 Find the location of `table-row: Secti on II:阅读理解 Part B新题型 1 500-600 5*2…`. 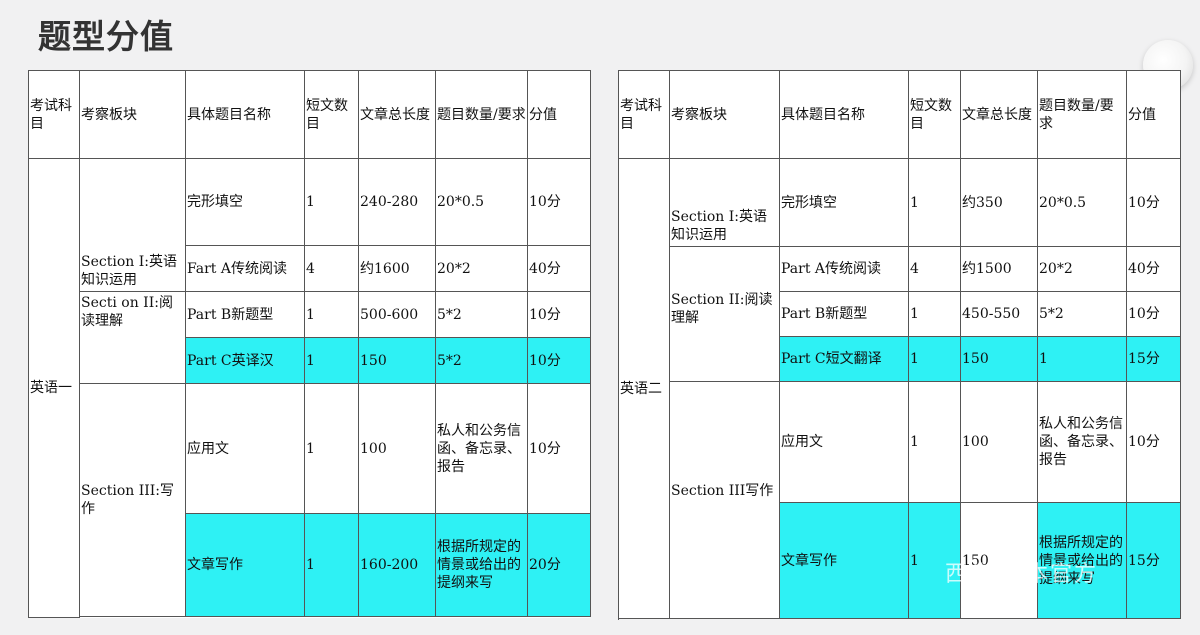

table-row: Secti on II:阅读理解 Part B新题型 1 500-600 5*2… is located at coordinates (310, 337).